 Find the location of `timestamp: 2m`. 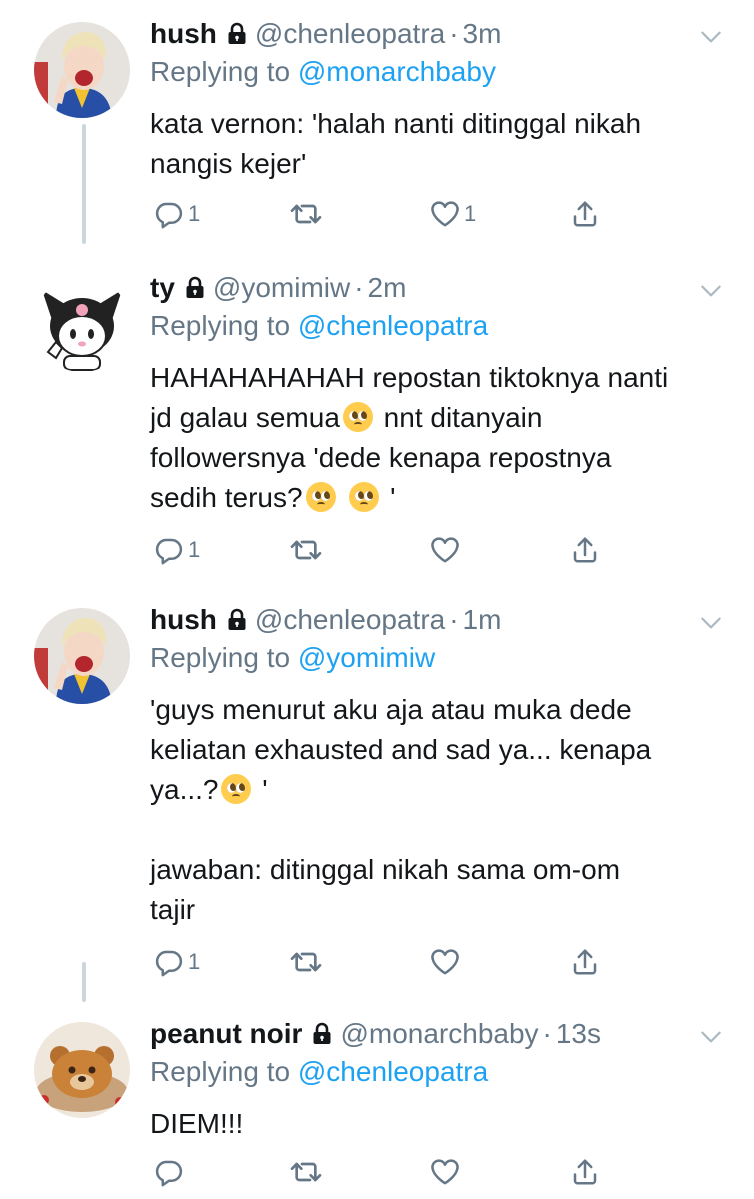

timestamp: 2m is located at coordinates (387, 287).